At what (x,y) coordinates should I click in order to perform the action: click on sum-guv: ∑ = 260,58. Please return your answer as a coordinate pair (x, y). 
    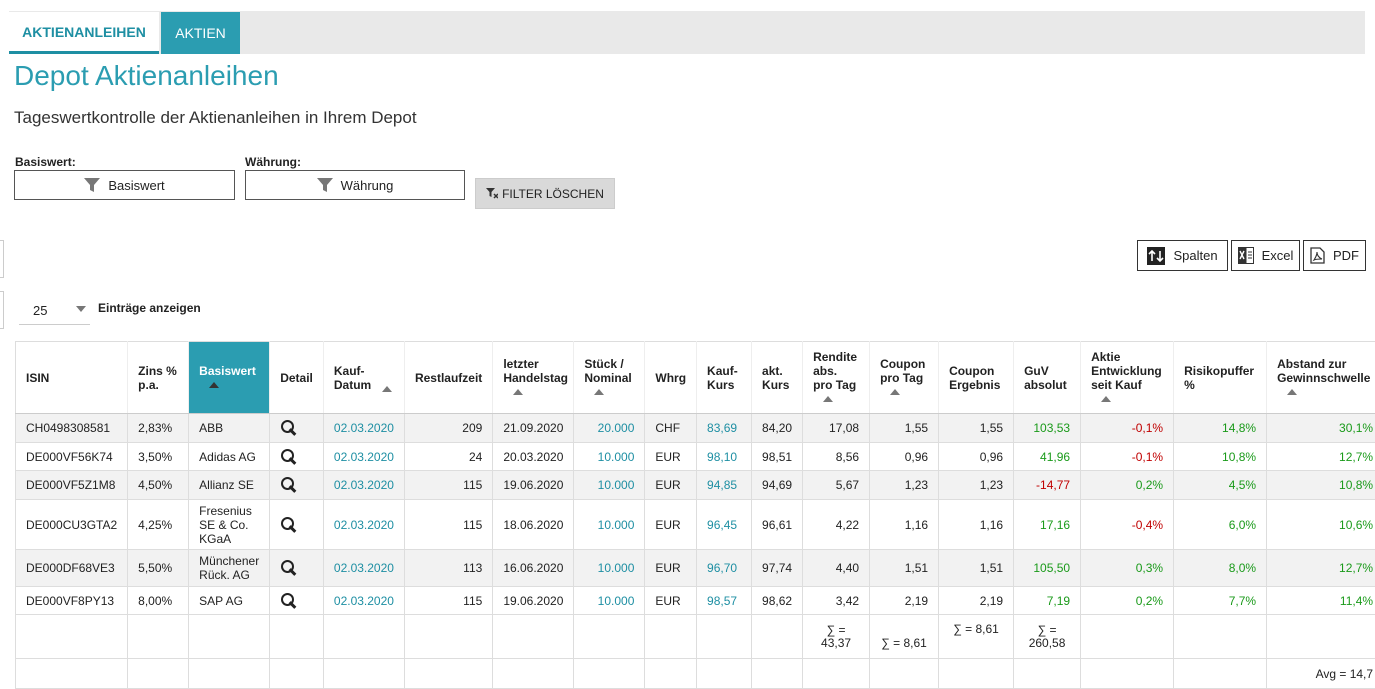
    Looking at the image, I should click on (1047, 636).